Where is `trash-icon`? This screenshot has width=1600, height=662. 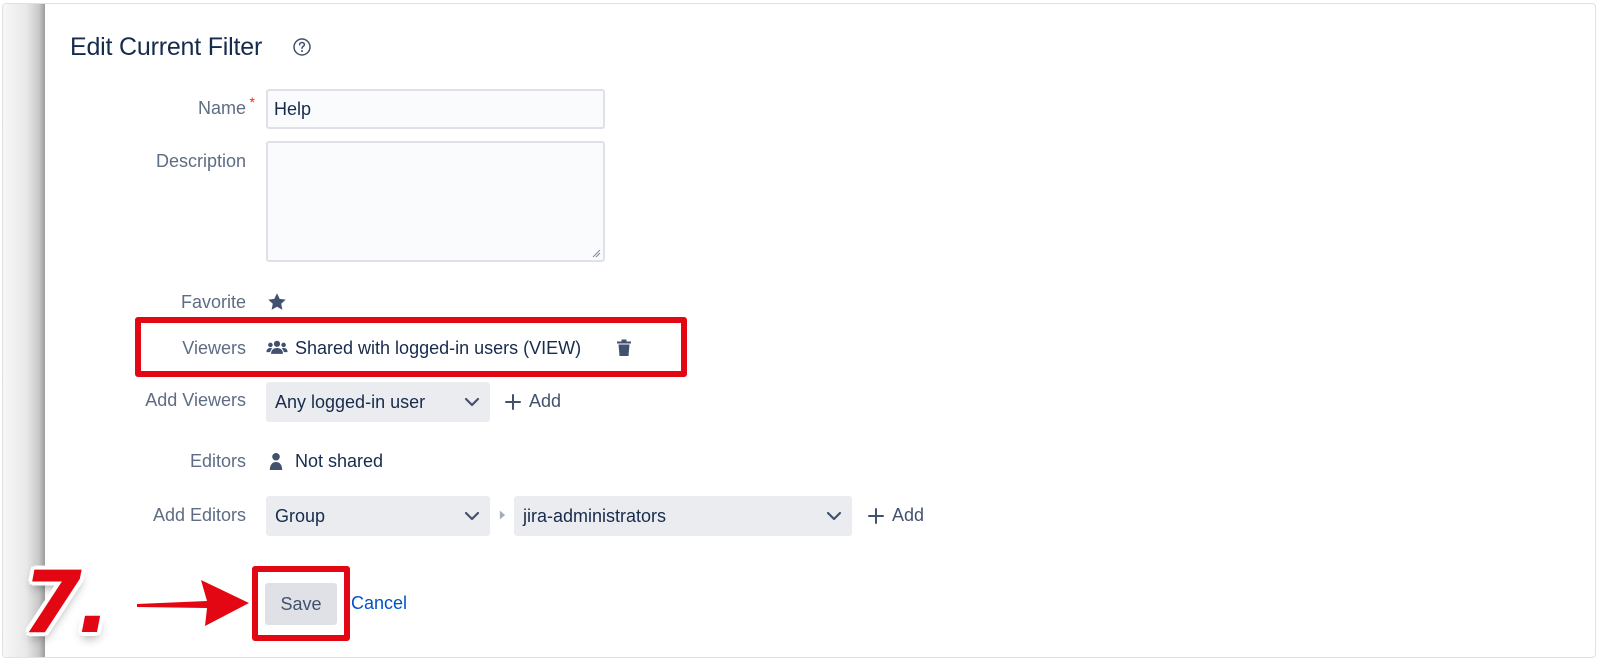 trash-icon is located at coordinates (624, 348).